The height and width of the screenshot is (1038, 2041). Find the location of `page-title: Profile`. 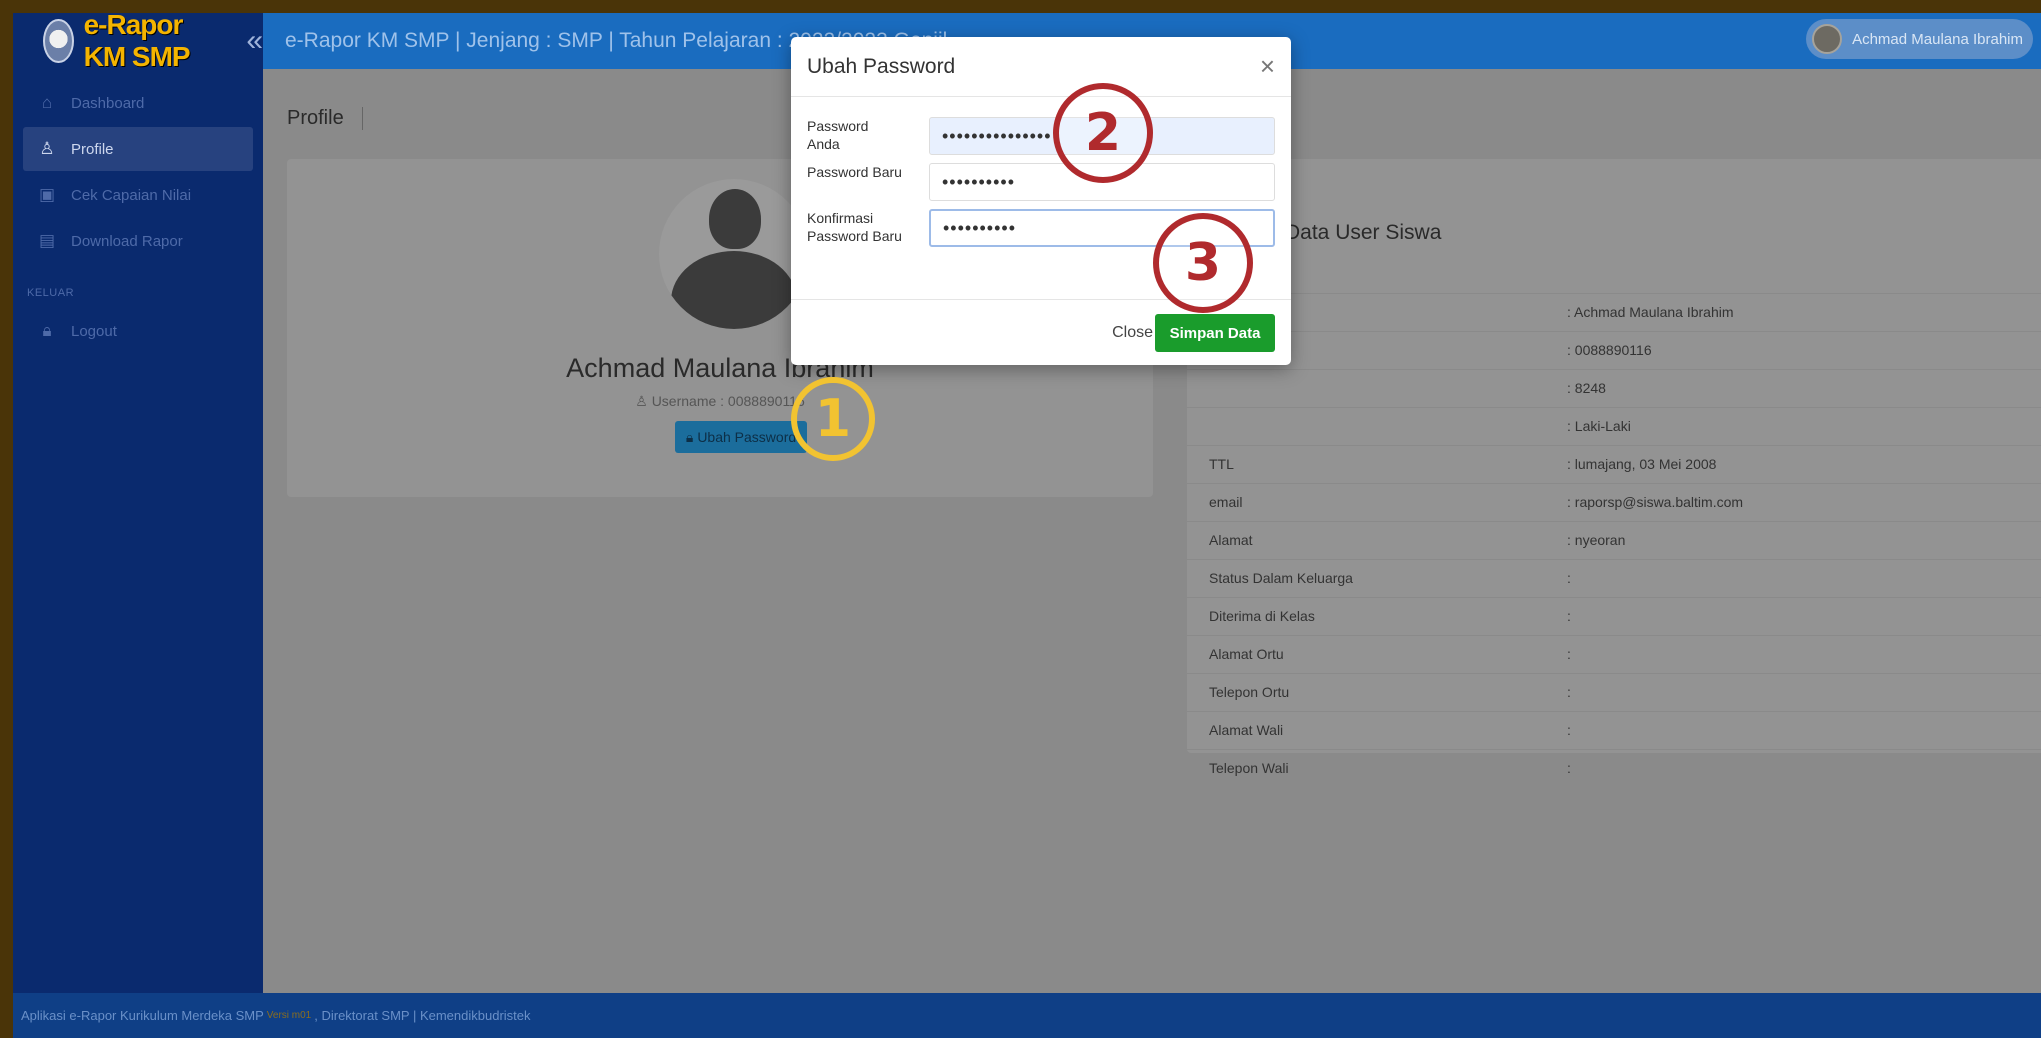

page-title: Profile is located at coordinates (325, 118).